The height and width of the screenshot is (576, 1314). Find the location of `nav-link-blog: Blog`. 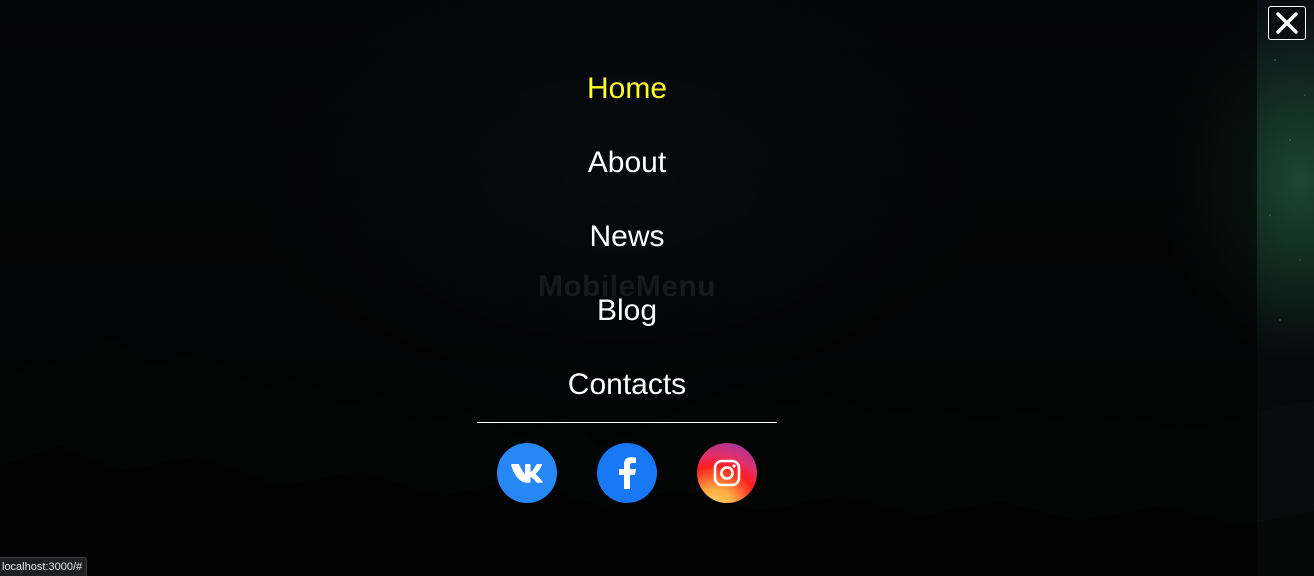

nav-link-blog: Blog is located at coordinates (627, 311).